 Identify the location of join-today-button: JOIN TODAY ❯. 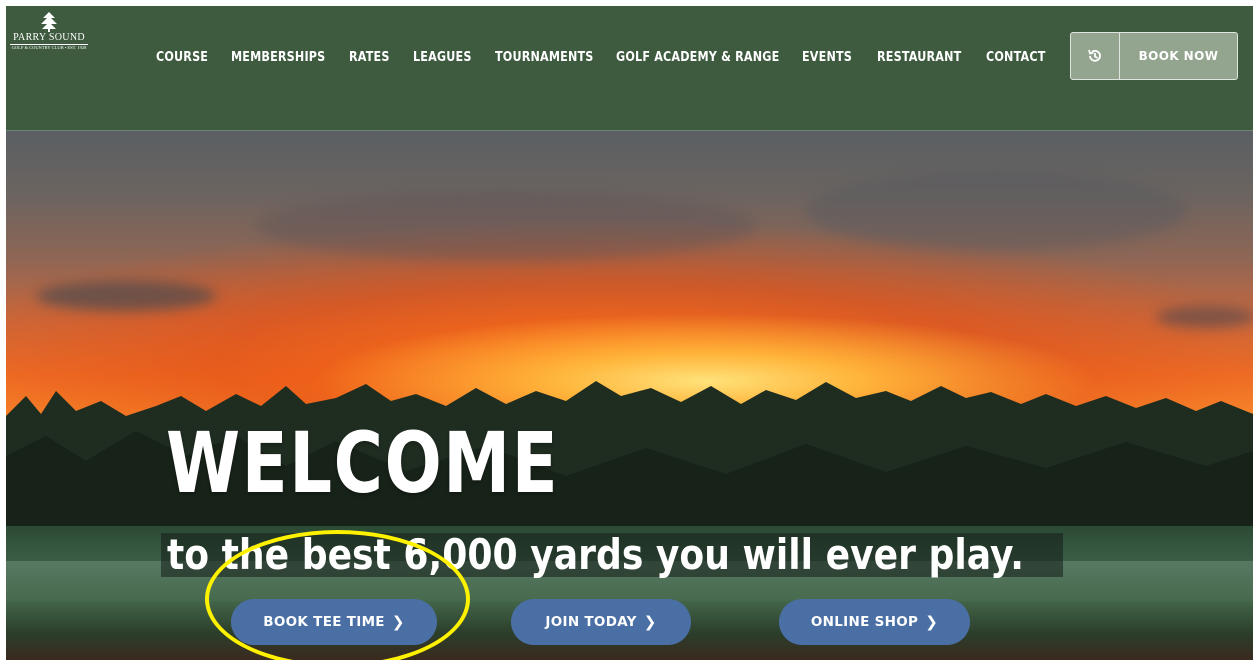
(601, 622).